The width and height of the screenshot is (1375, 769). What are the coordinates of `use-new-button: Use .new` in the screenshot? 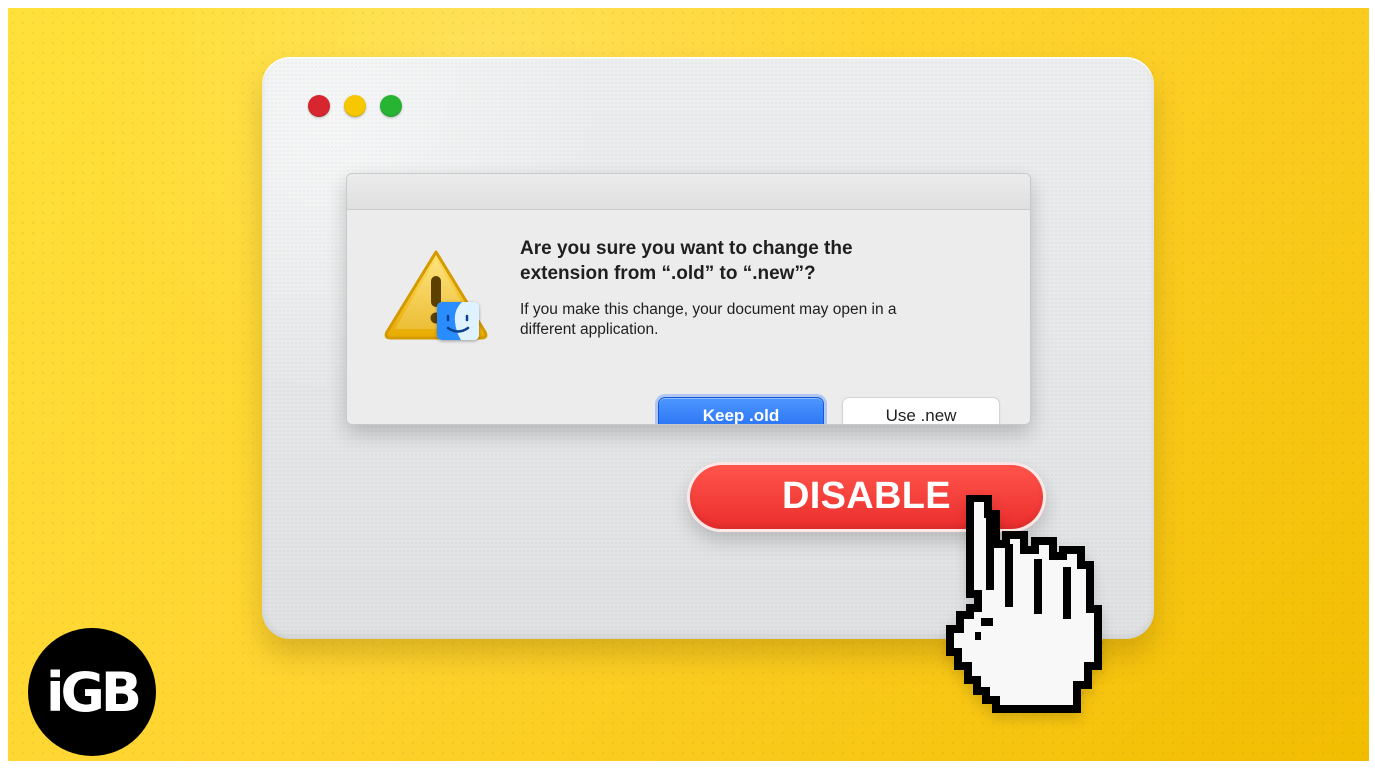 It's located at (921, 410).